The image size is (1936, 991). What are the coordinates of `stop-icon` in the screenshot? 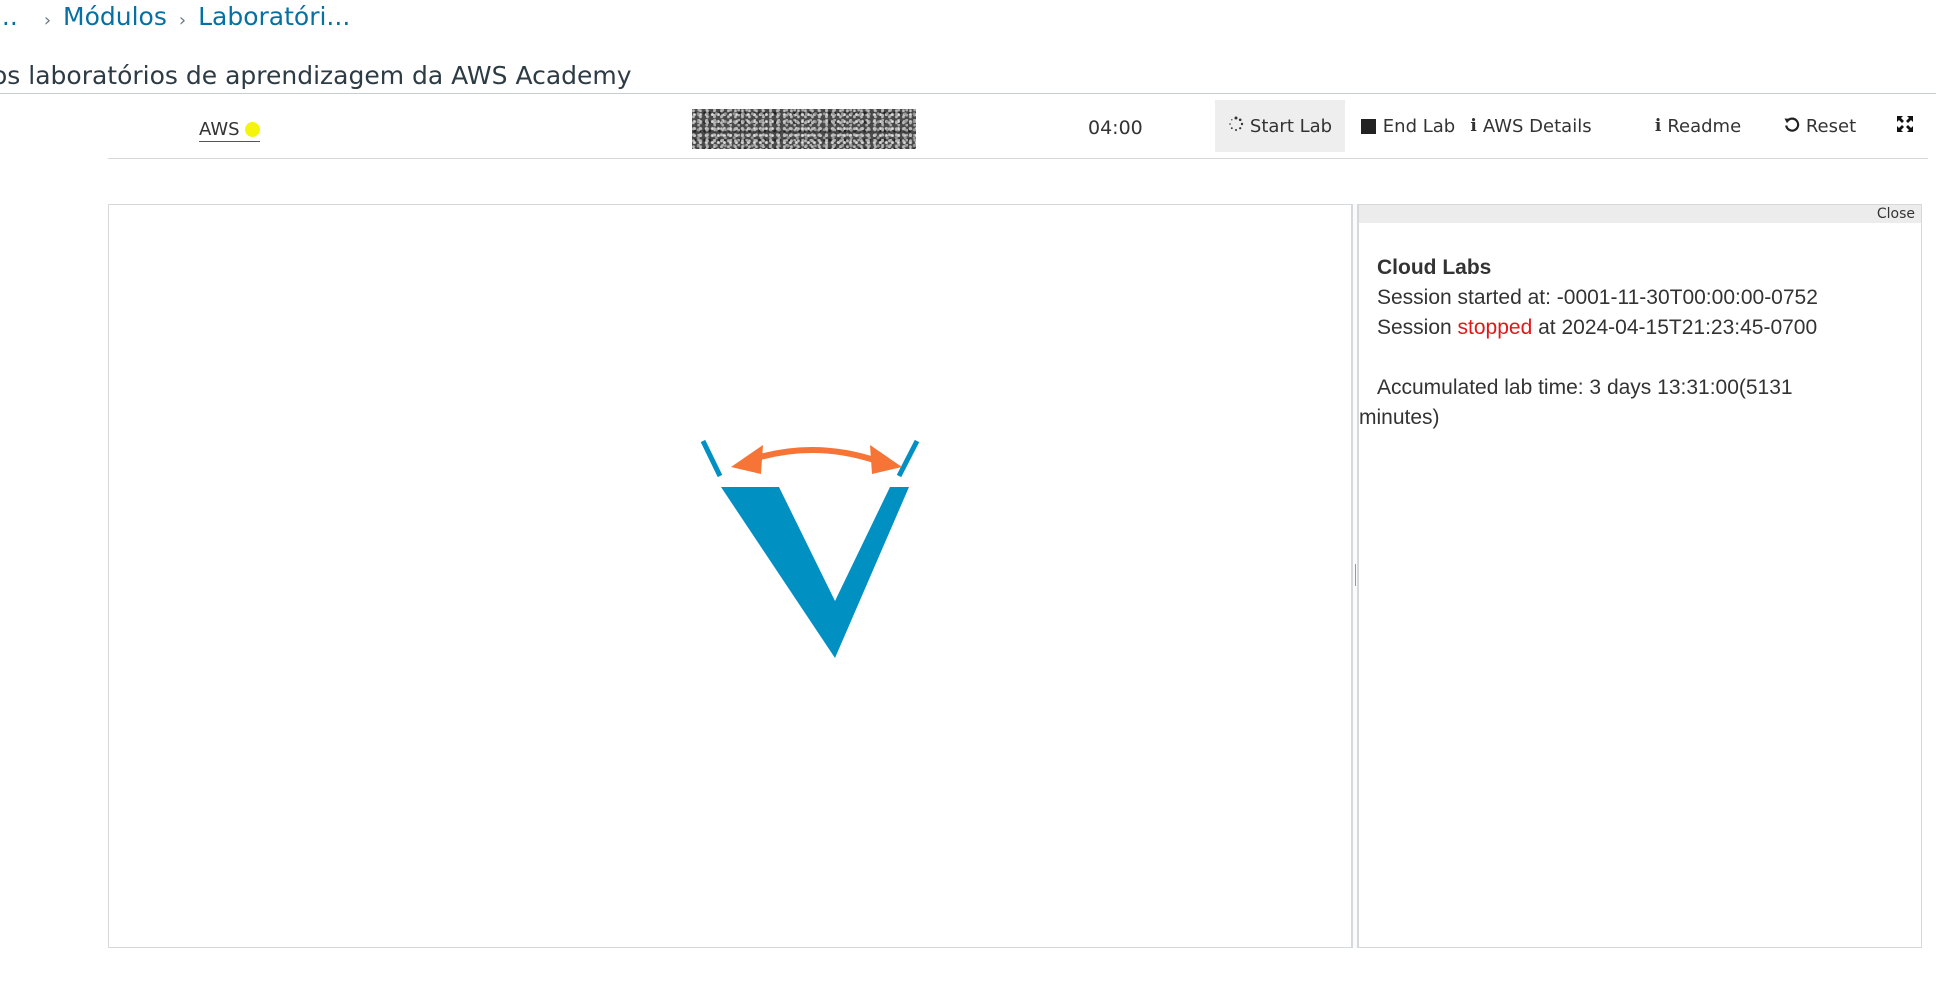 It's located at (1368, 126).